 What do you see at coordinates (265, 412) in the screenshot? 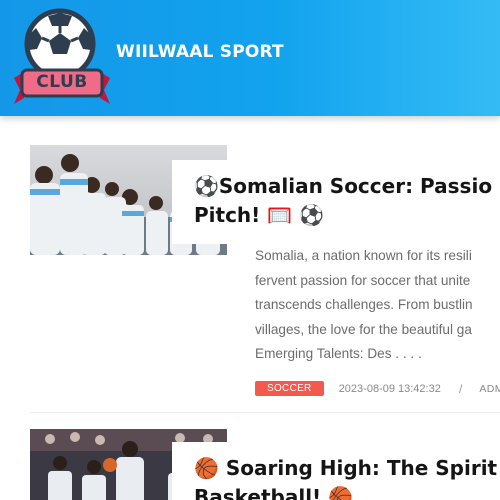
I see `post-divider` at bounding box center [265, 412].